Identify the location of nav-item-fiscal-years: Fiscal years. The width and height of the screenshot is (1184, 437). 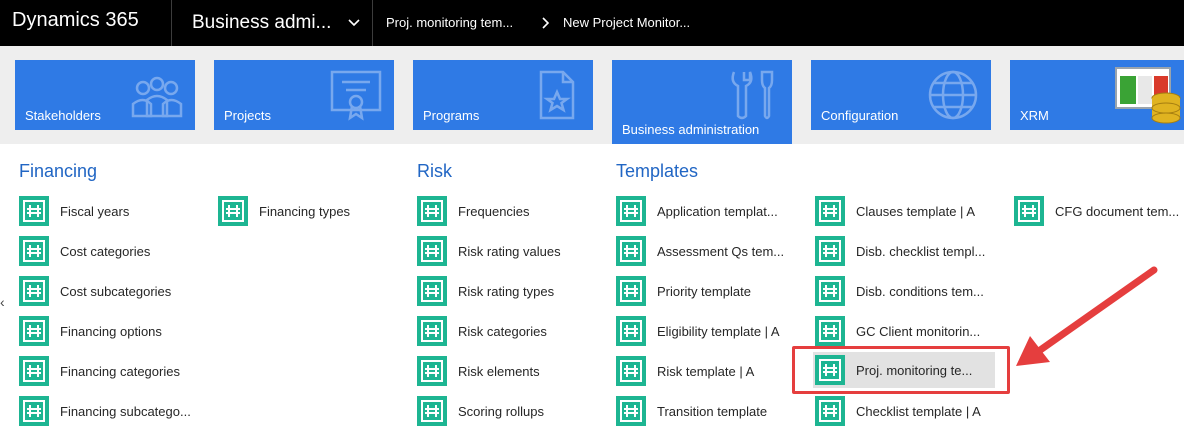
(114, 211).